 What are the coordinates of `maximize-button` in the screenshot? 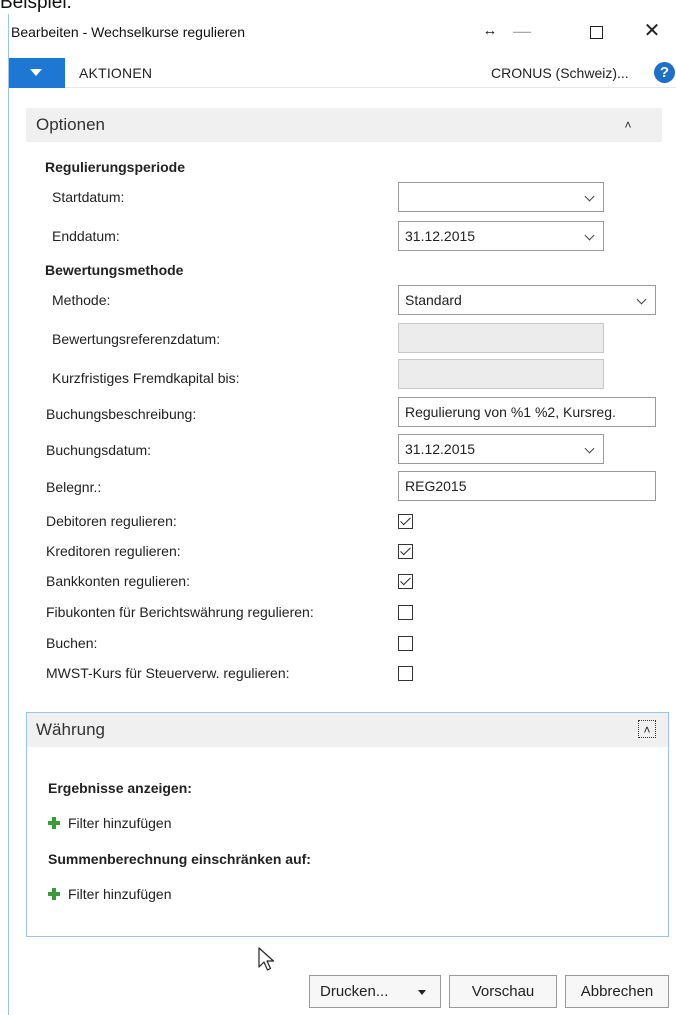 It's located at (596, 31).